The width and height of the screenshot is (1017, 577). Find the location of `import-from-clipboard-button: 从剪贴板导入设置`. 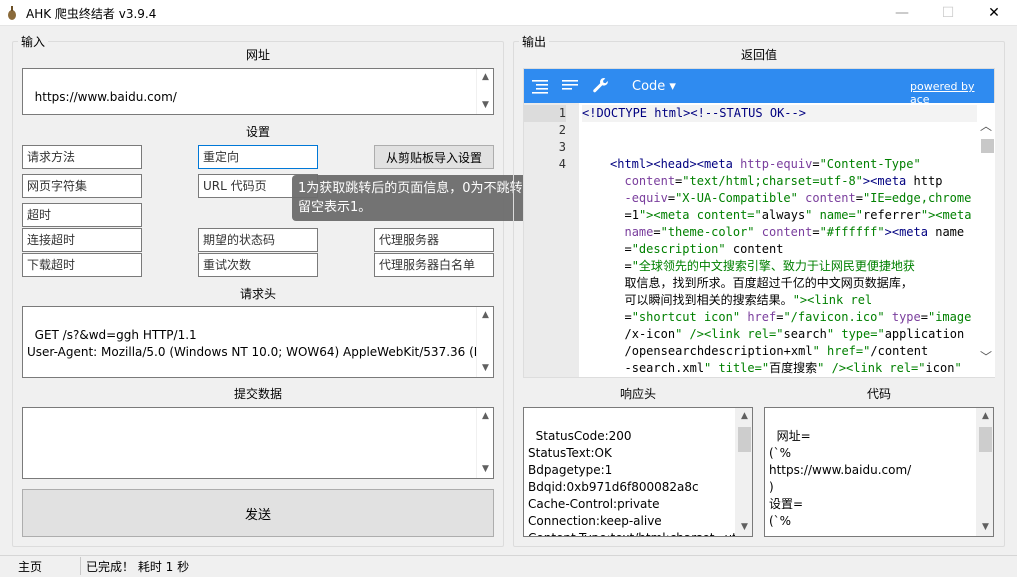

import-from-clipboard-button: 从剪贴板导入设置 is located at coordinates (434, 157).